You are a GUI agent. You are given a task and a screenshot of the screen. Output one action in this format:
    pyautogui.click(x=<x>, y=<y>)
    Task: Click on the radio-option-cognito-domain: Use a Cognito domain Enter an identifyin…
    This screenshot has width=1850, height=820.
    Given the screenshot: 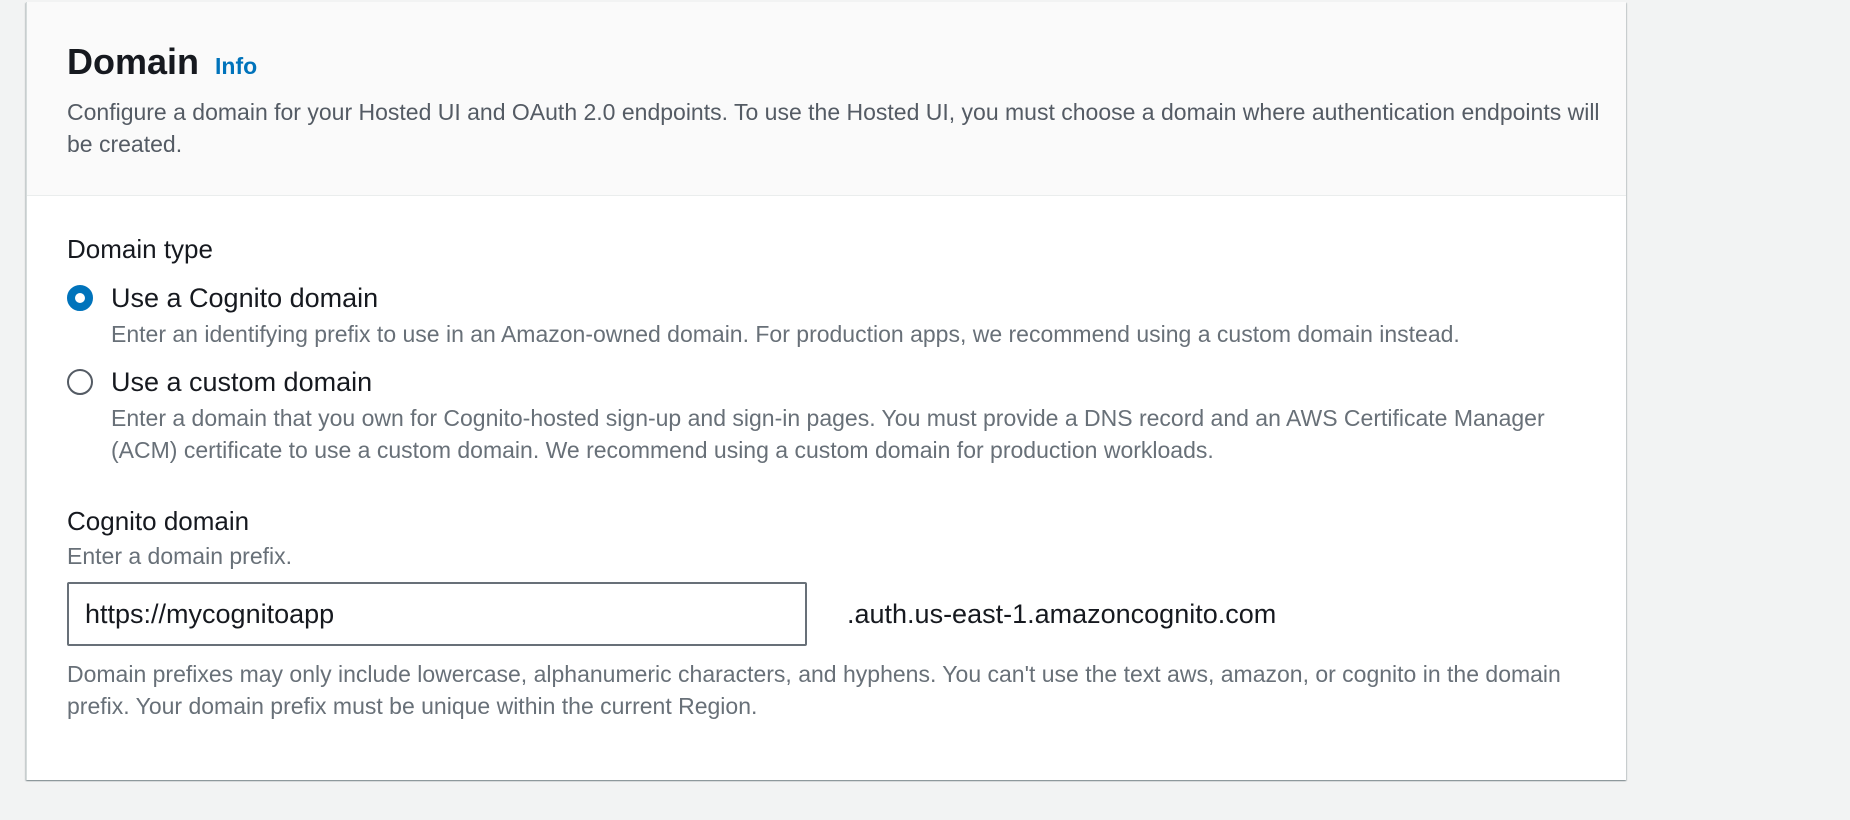 What is the action you would take?
    pyautogui.click(x=826, y=315)
    